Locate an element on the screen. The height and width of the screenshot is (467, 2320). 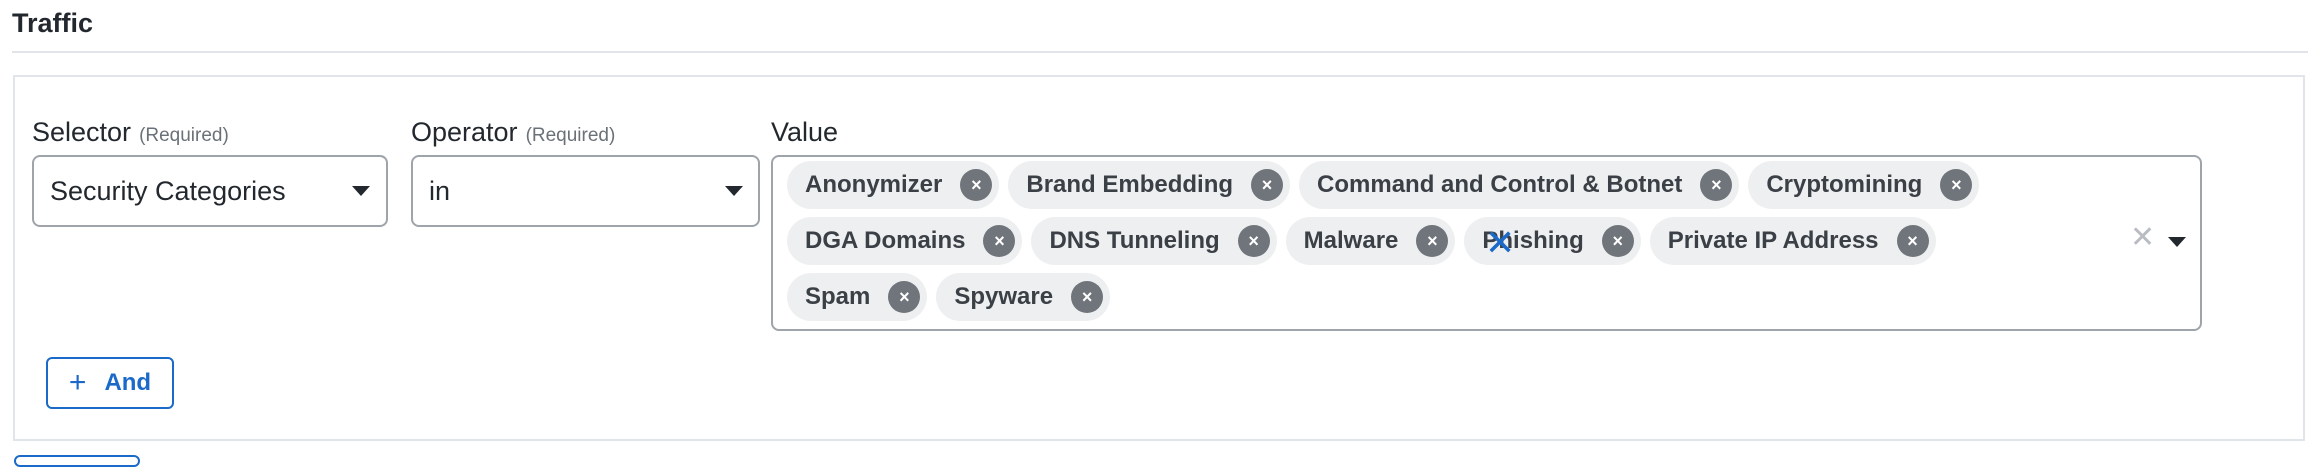
title-divider is located at coordinates (1160, 52).